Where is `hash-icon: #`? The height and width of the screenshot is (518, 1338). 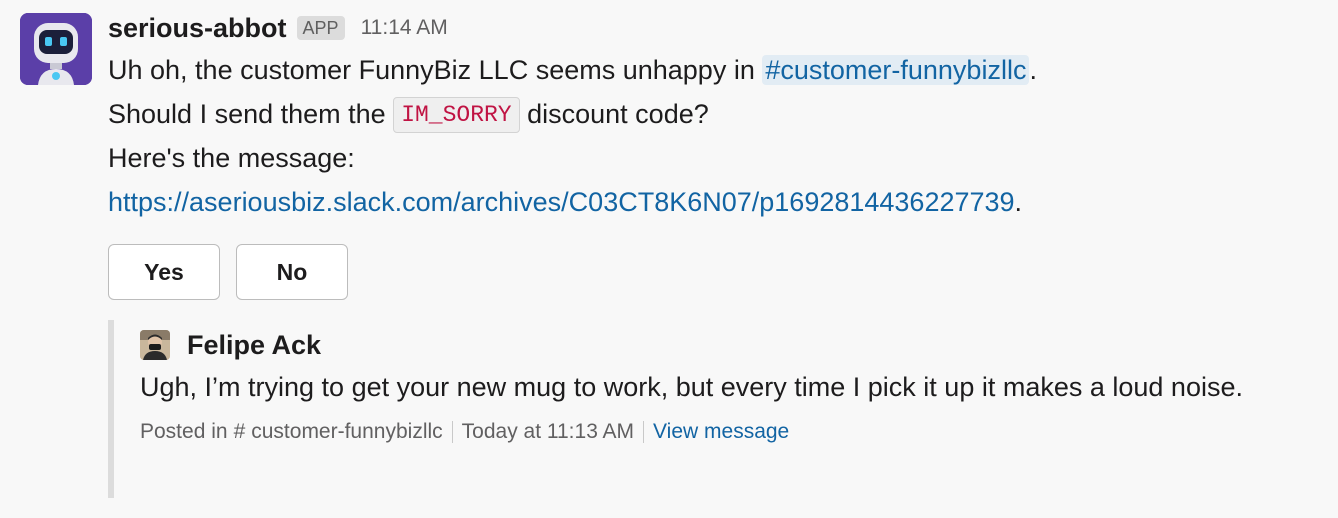
hash-icon: # is located at coordinates (239, 431).